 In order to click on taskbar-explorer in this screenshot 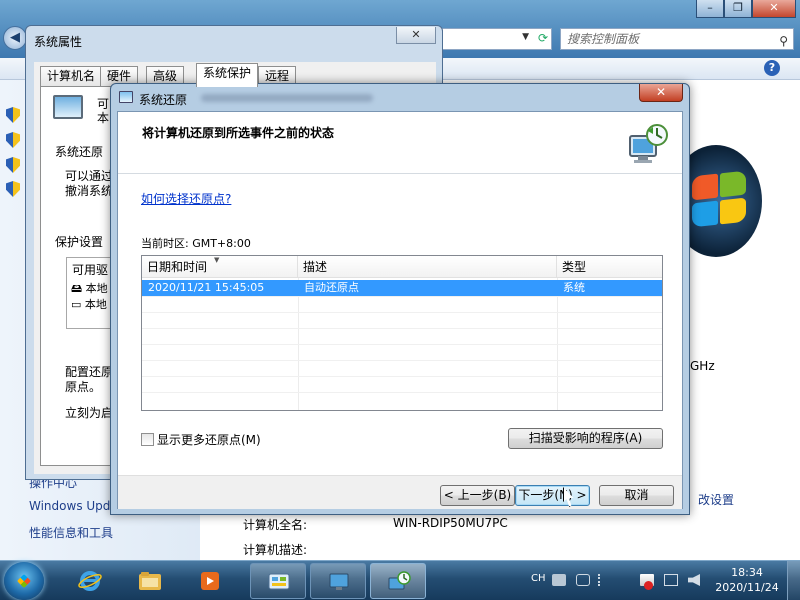, I will do `click(150, 581)`.